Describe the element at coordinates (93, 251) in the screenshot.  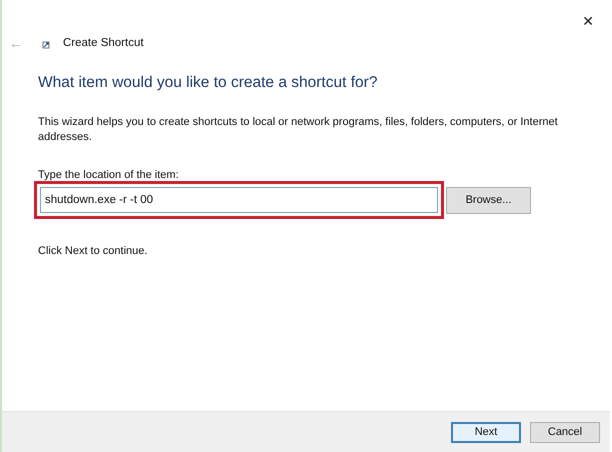
I see `hint-text: Click Next to continue.` at that location.